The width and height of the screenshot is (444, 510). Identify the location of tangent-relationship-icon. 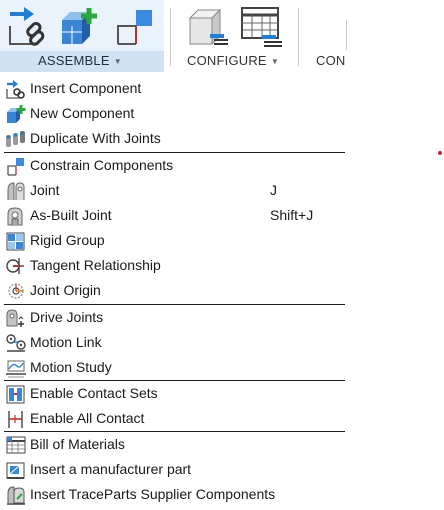
(16, 266).